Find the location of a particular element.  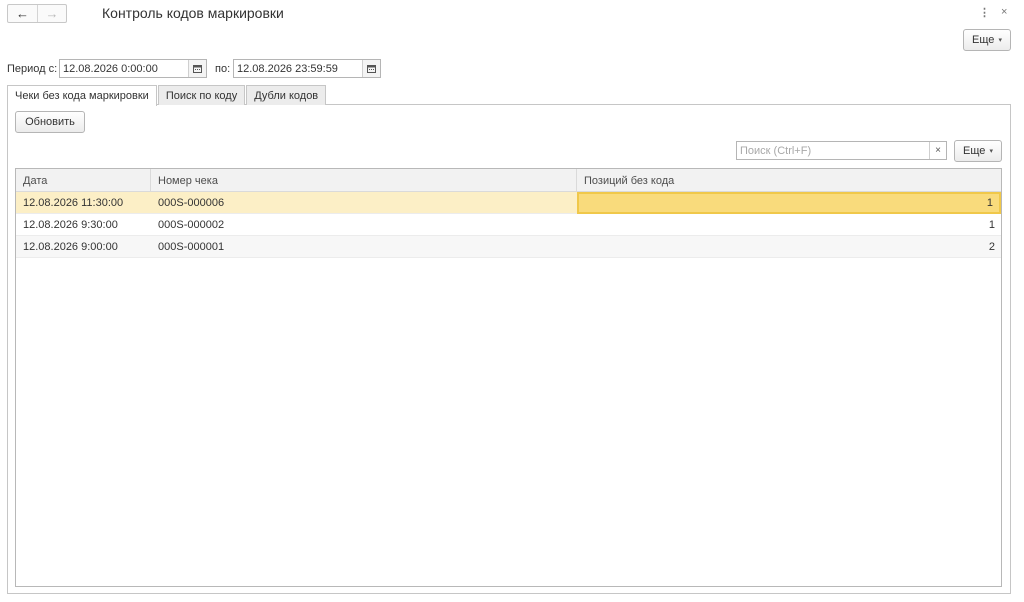

table-row: 12.08.2026 11:30:00 000S-000006 1 is located at coordinates (508, 203).